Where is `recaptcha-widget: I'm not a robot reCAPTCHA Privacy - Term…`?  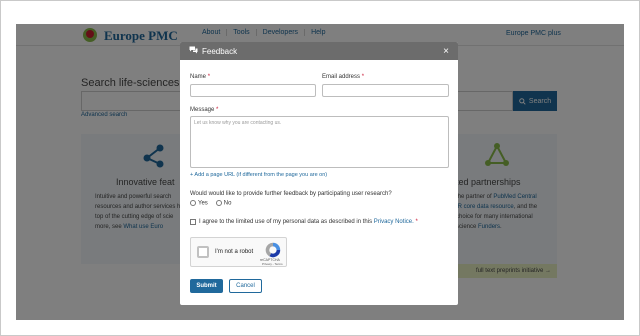 recaptcha-widget: I'm not a robot reCAPTCHA Privacy - Term… is located at coordinates (238, 252).